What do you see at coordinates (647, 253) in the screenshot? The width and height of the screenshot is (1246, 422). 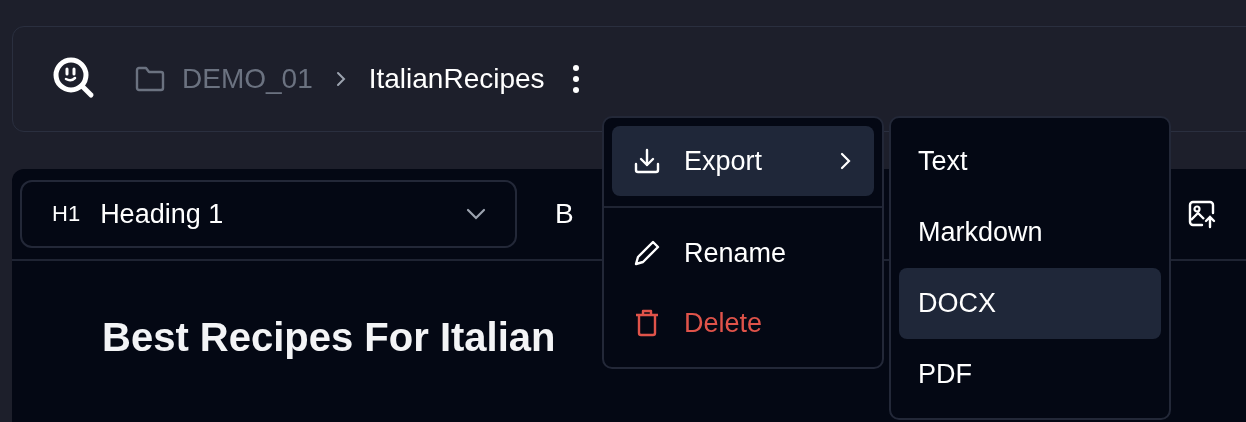 I see `pencil-icon` at bounding box center [647, 253].